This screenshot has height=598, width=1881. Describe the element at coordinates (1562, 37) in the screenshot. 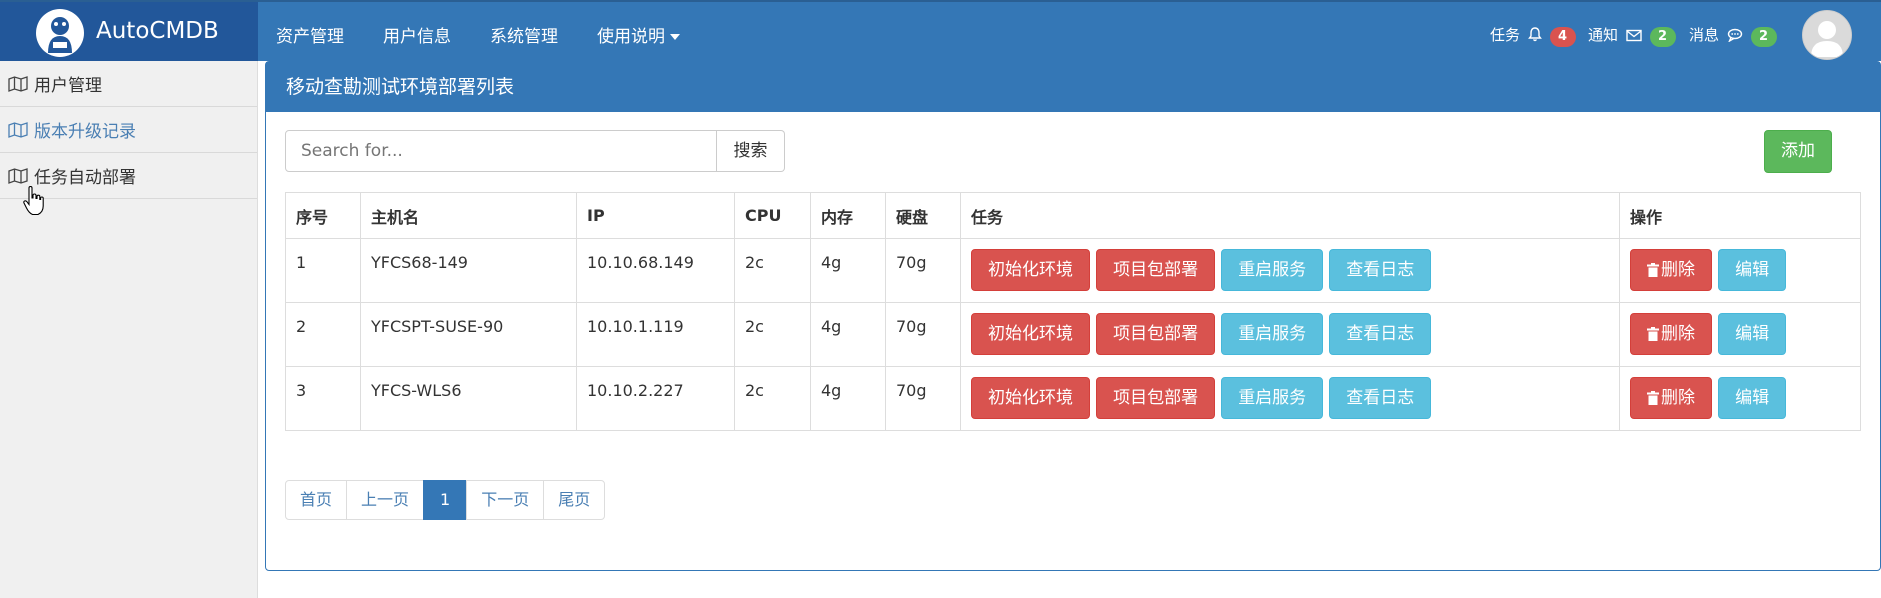

I see `tasks-count-badge: 4` at that location.